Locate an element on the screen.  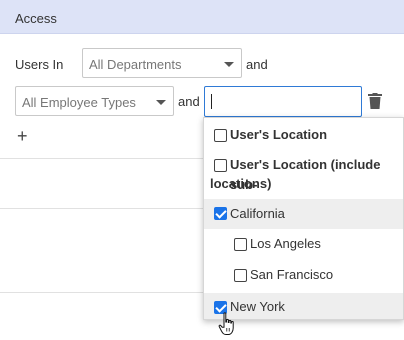
checkbox-checked is located at coordinates (220, 213).